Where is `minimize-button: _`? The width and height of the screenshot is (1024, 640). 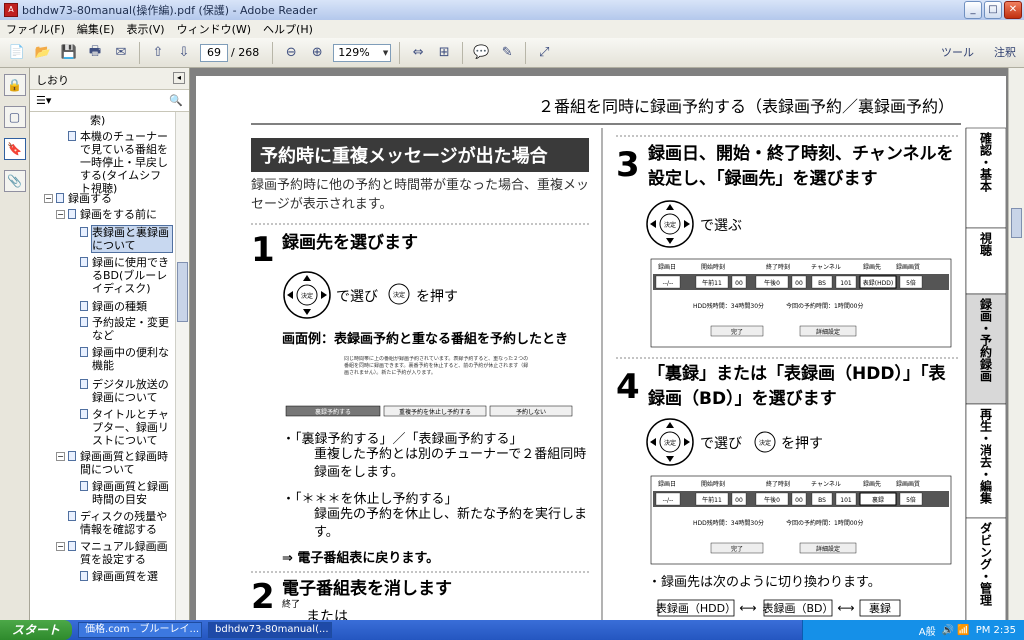 minimize-button: _ is located at coordinates (973, 10).